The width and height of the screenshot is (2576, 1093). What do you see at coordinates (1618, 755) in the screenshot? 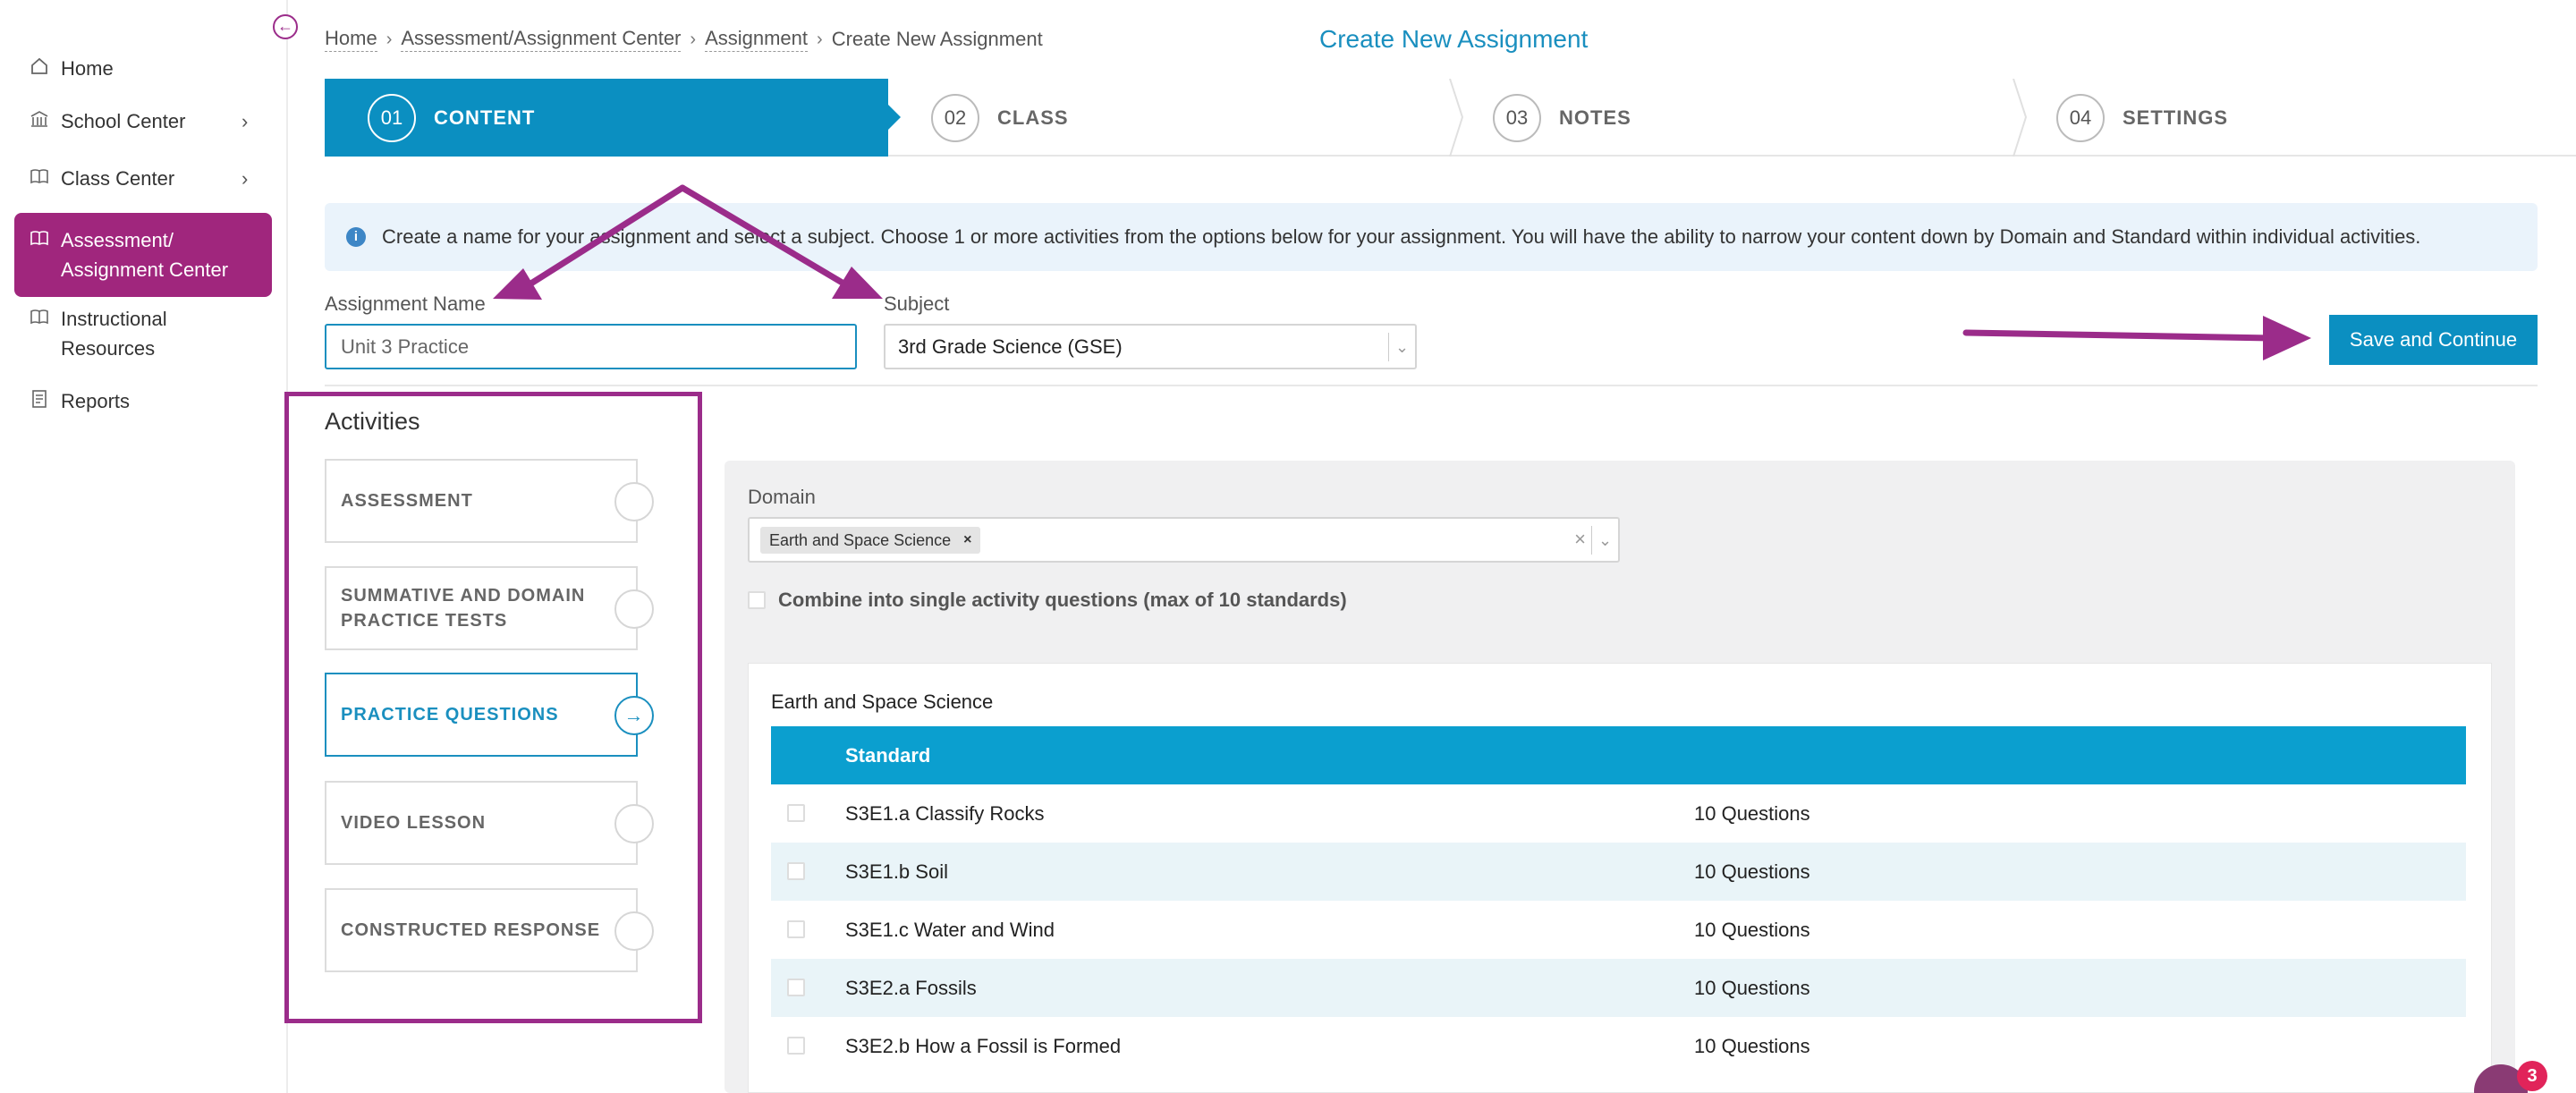
I see `standards-table-header: Standard` at bounding box center [1618, 755].